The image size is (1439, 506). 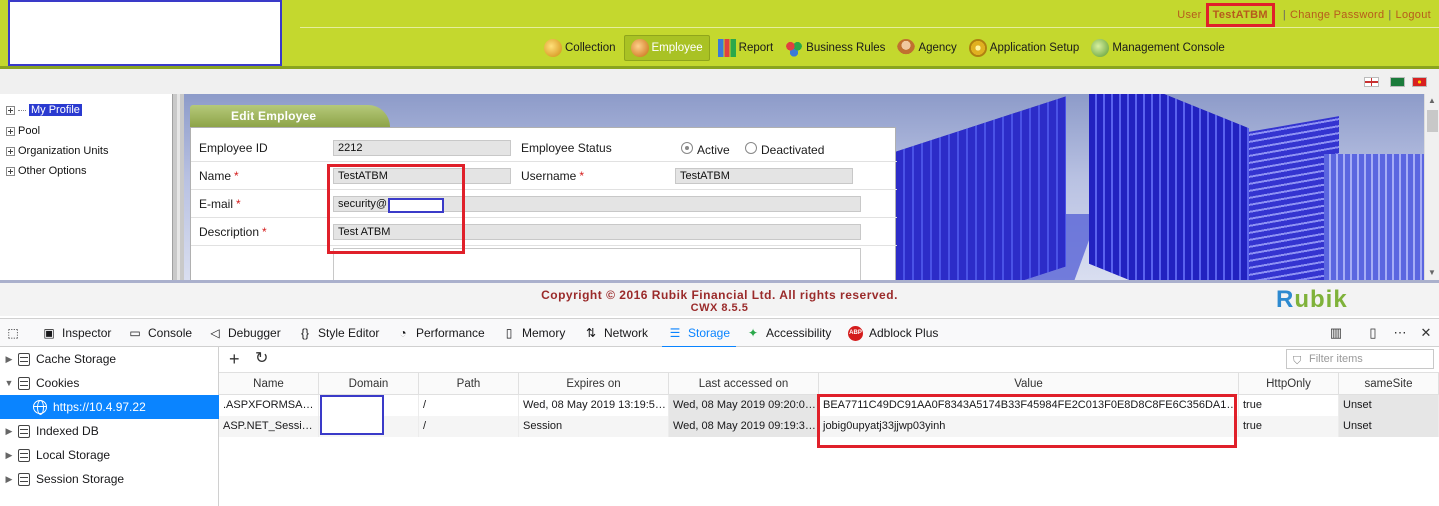 I want to click on description-field: Test ATBM, so click(x=597, y=232).